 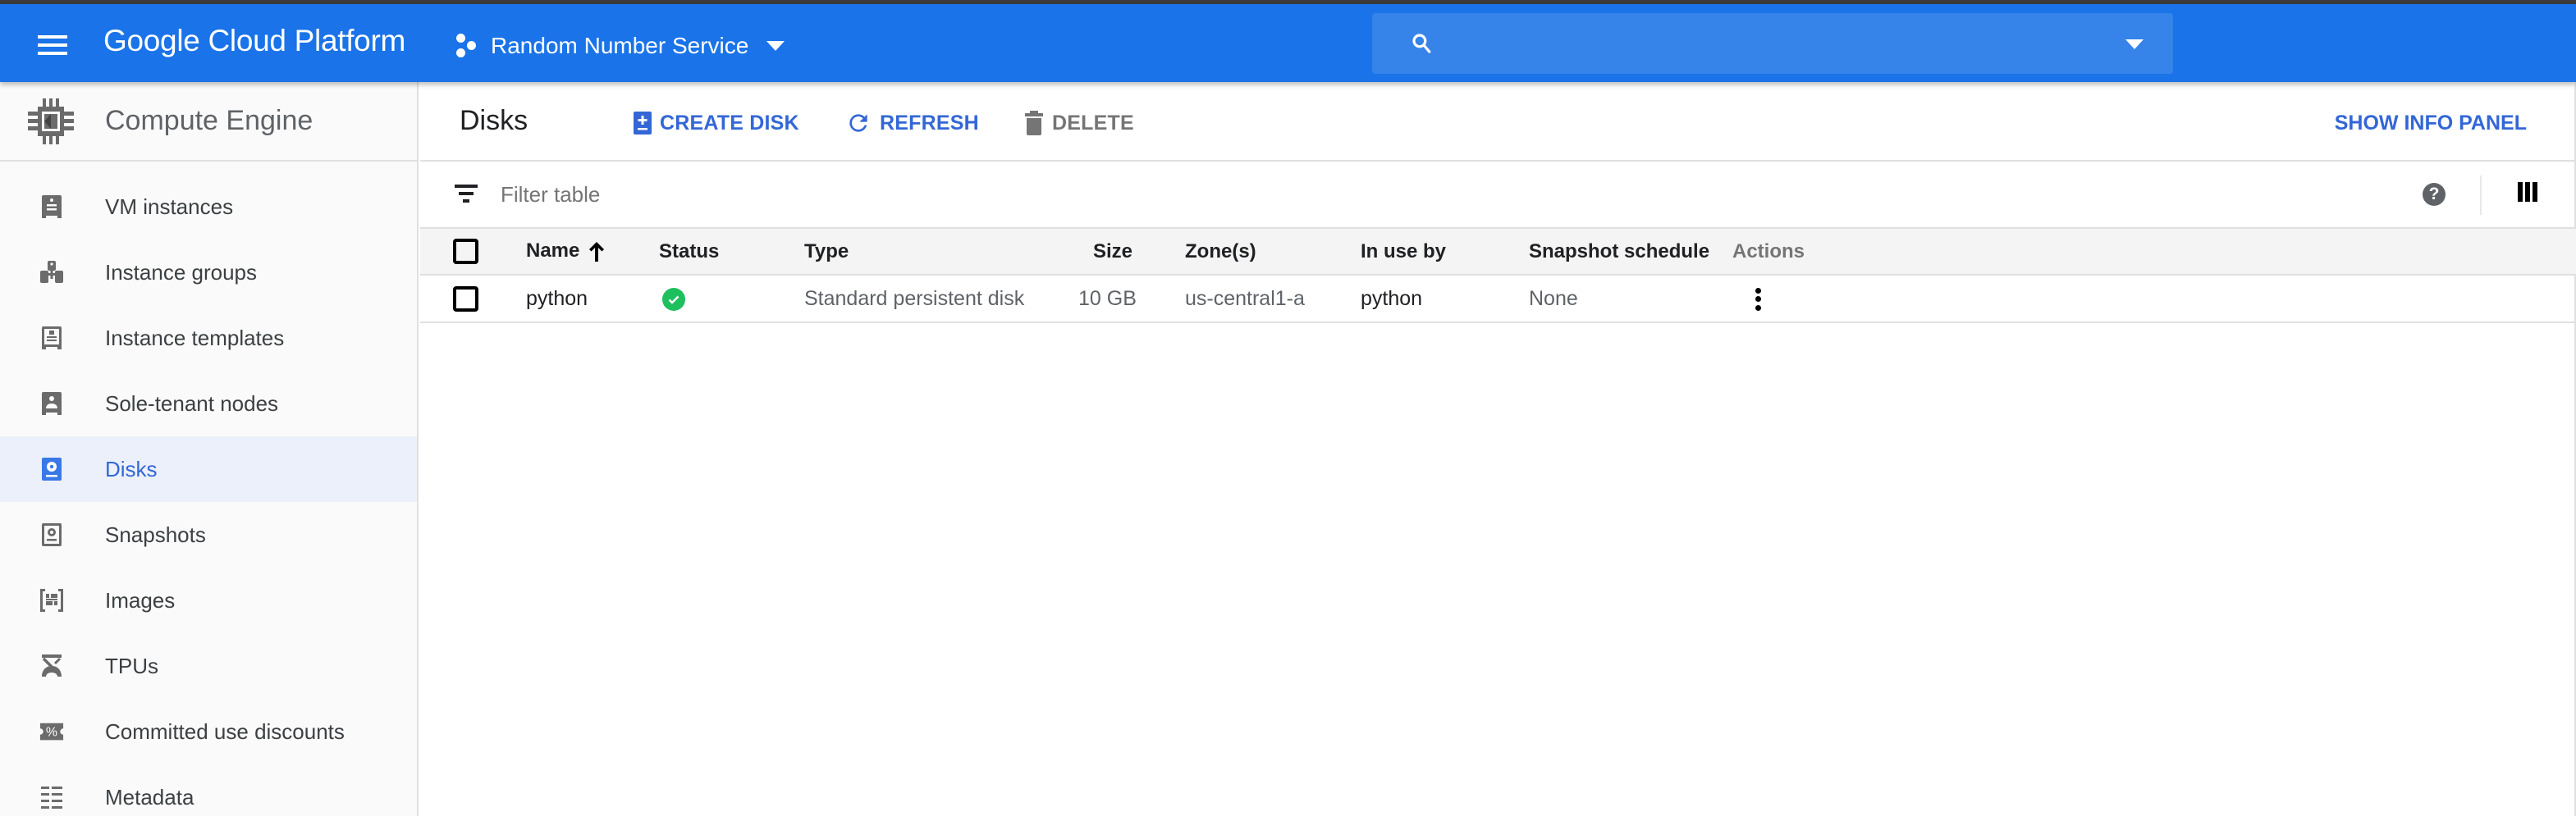 I want to click on delete-button: DELETE, so click(x=1079, y=123).